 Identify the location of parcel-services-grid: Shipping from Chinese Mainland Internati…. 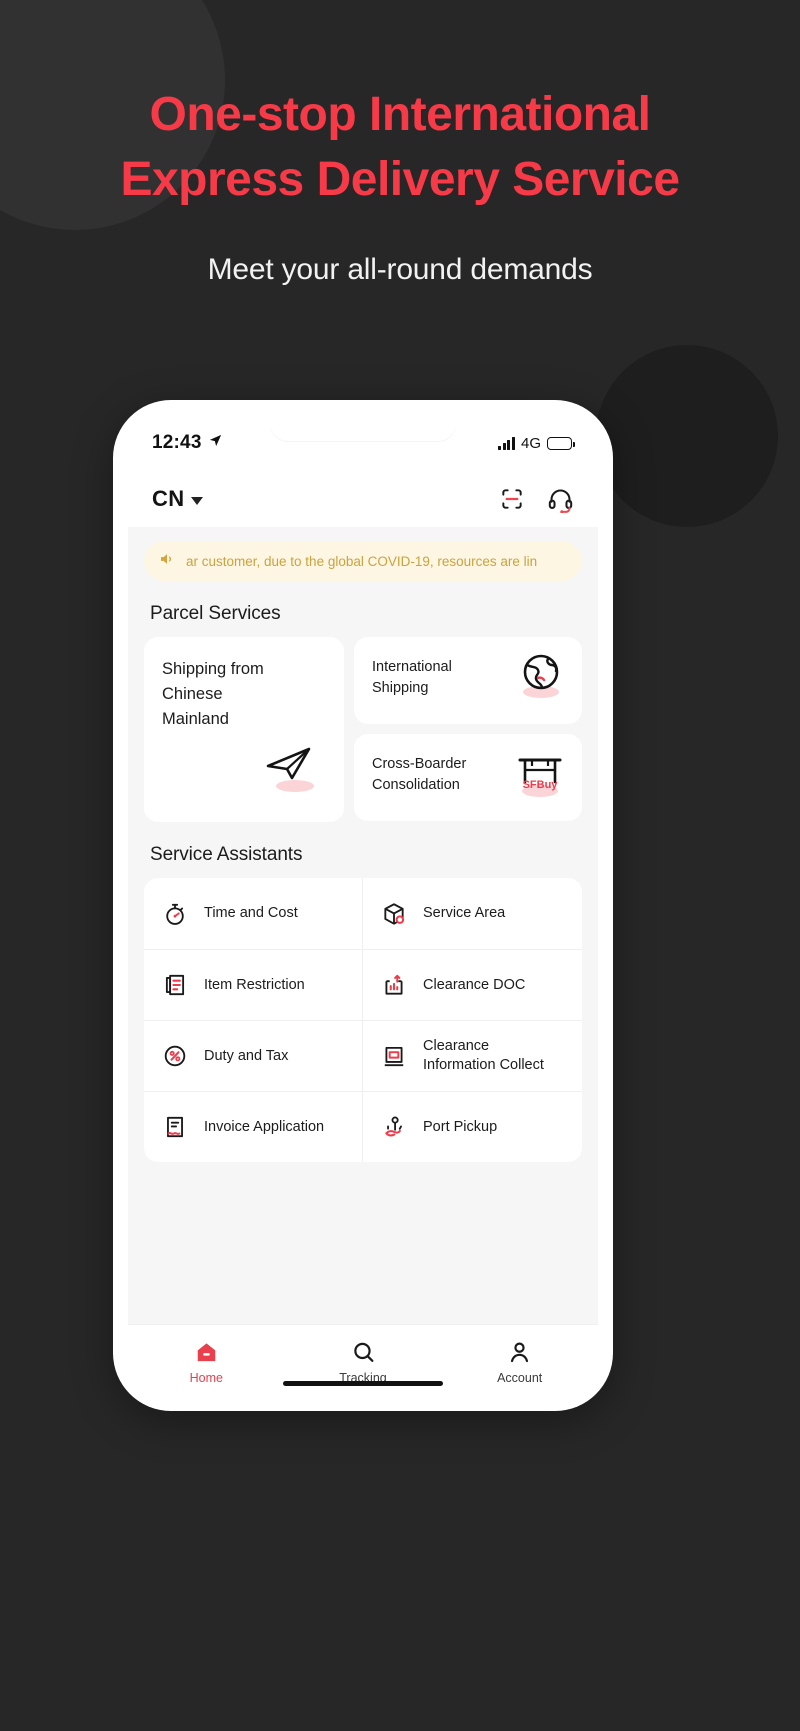
(363, 729).